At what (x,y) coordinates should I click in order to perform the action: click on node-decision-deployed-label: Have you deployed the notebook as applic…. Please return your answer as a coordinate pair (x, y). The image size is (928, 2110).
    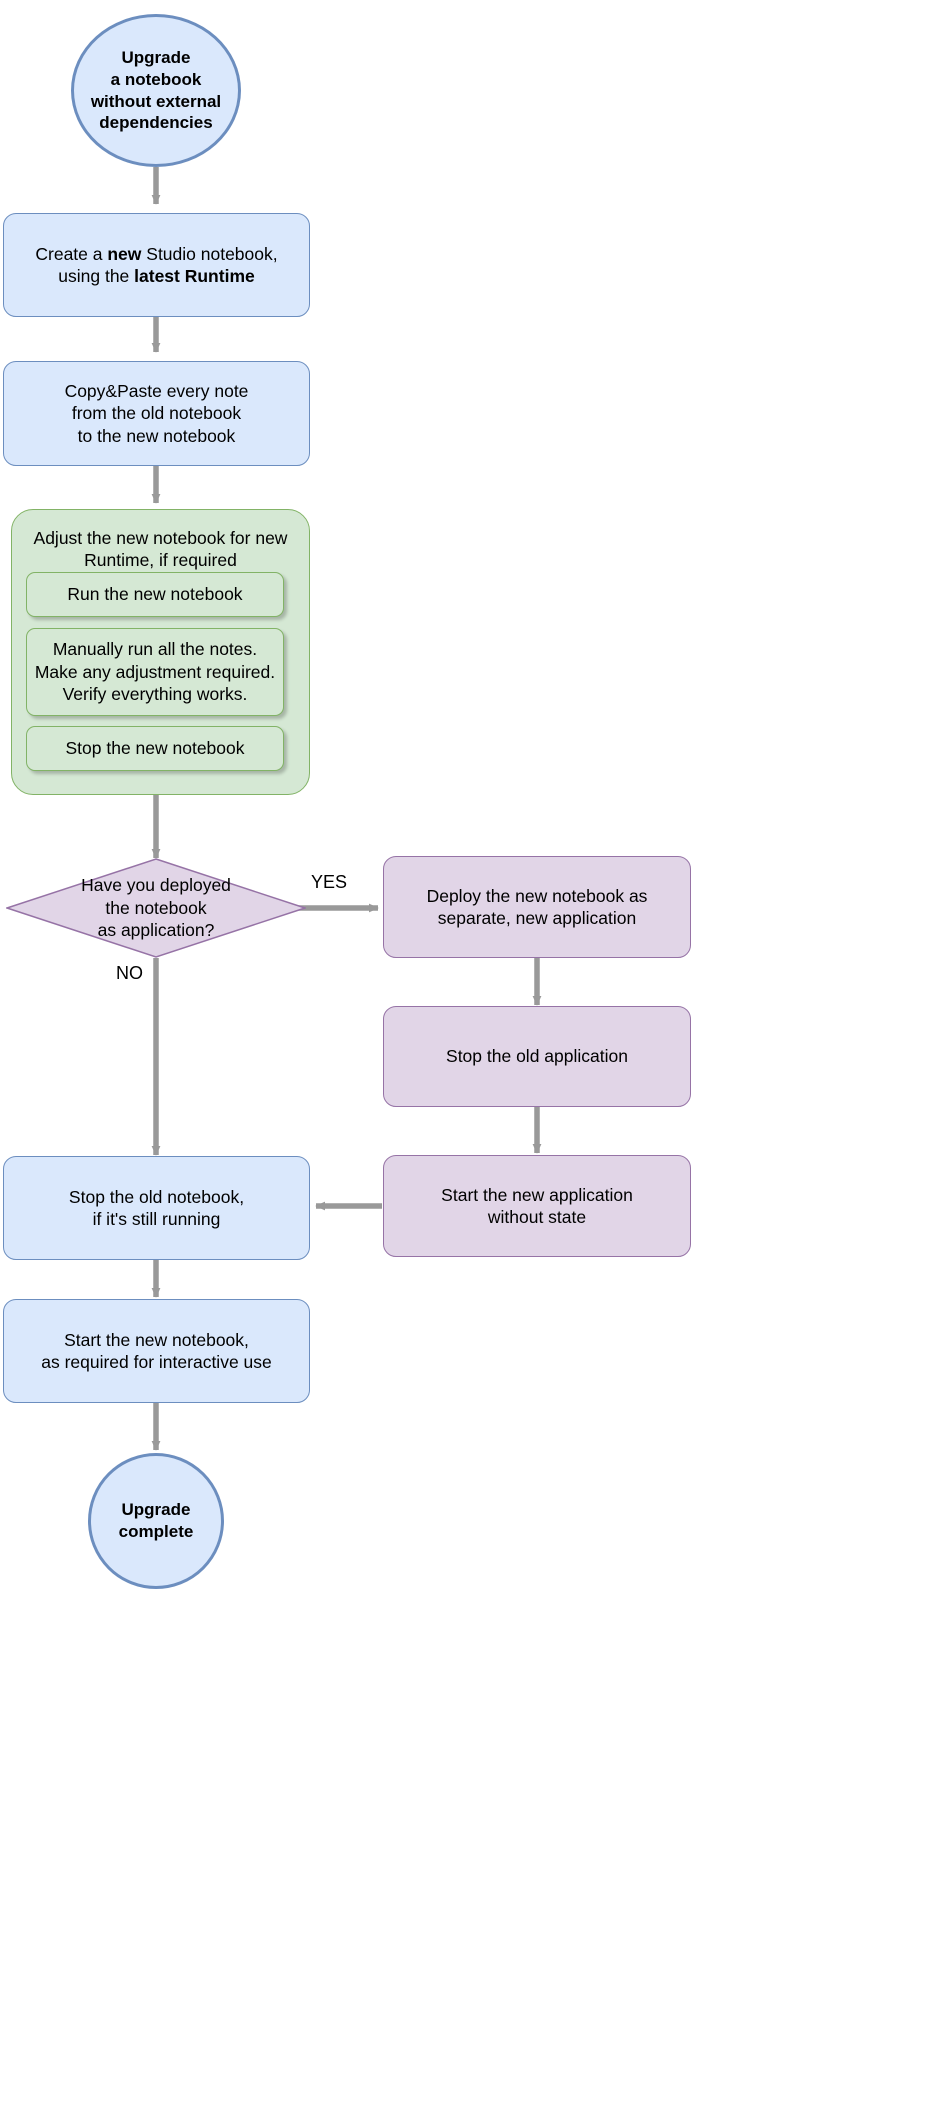
    Looking at the image, I should click on (156, 908).